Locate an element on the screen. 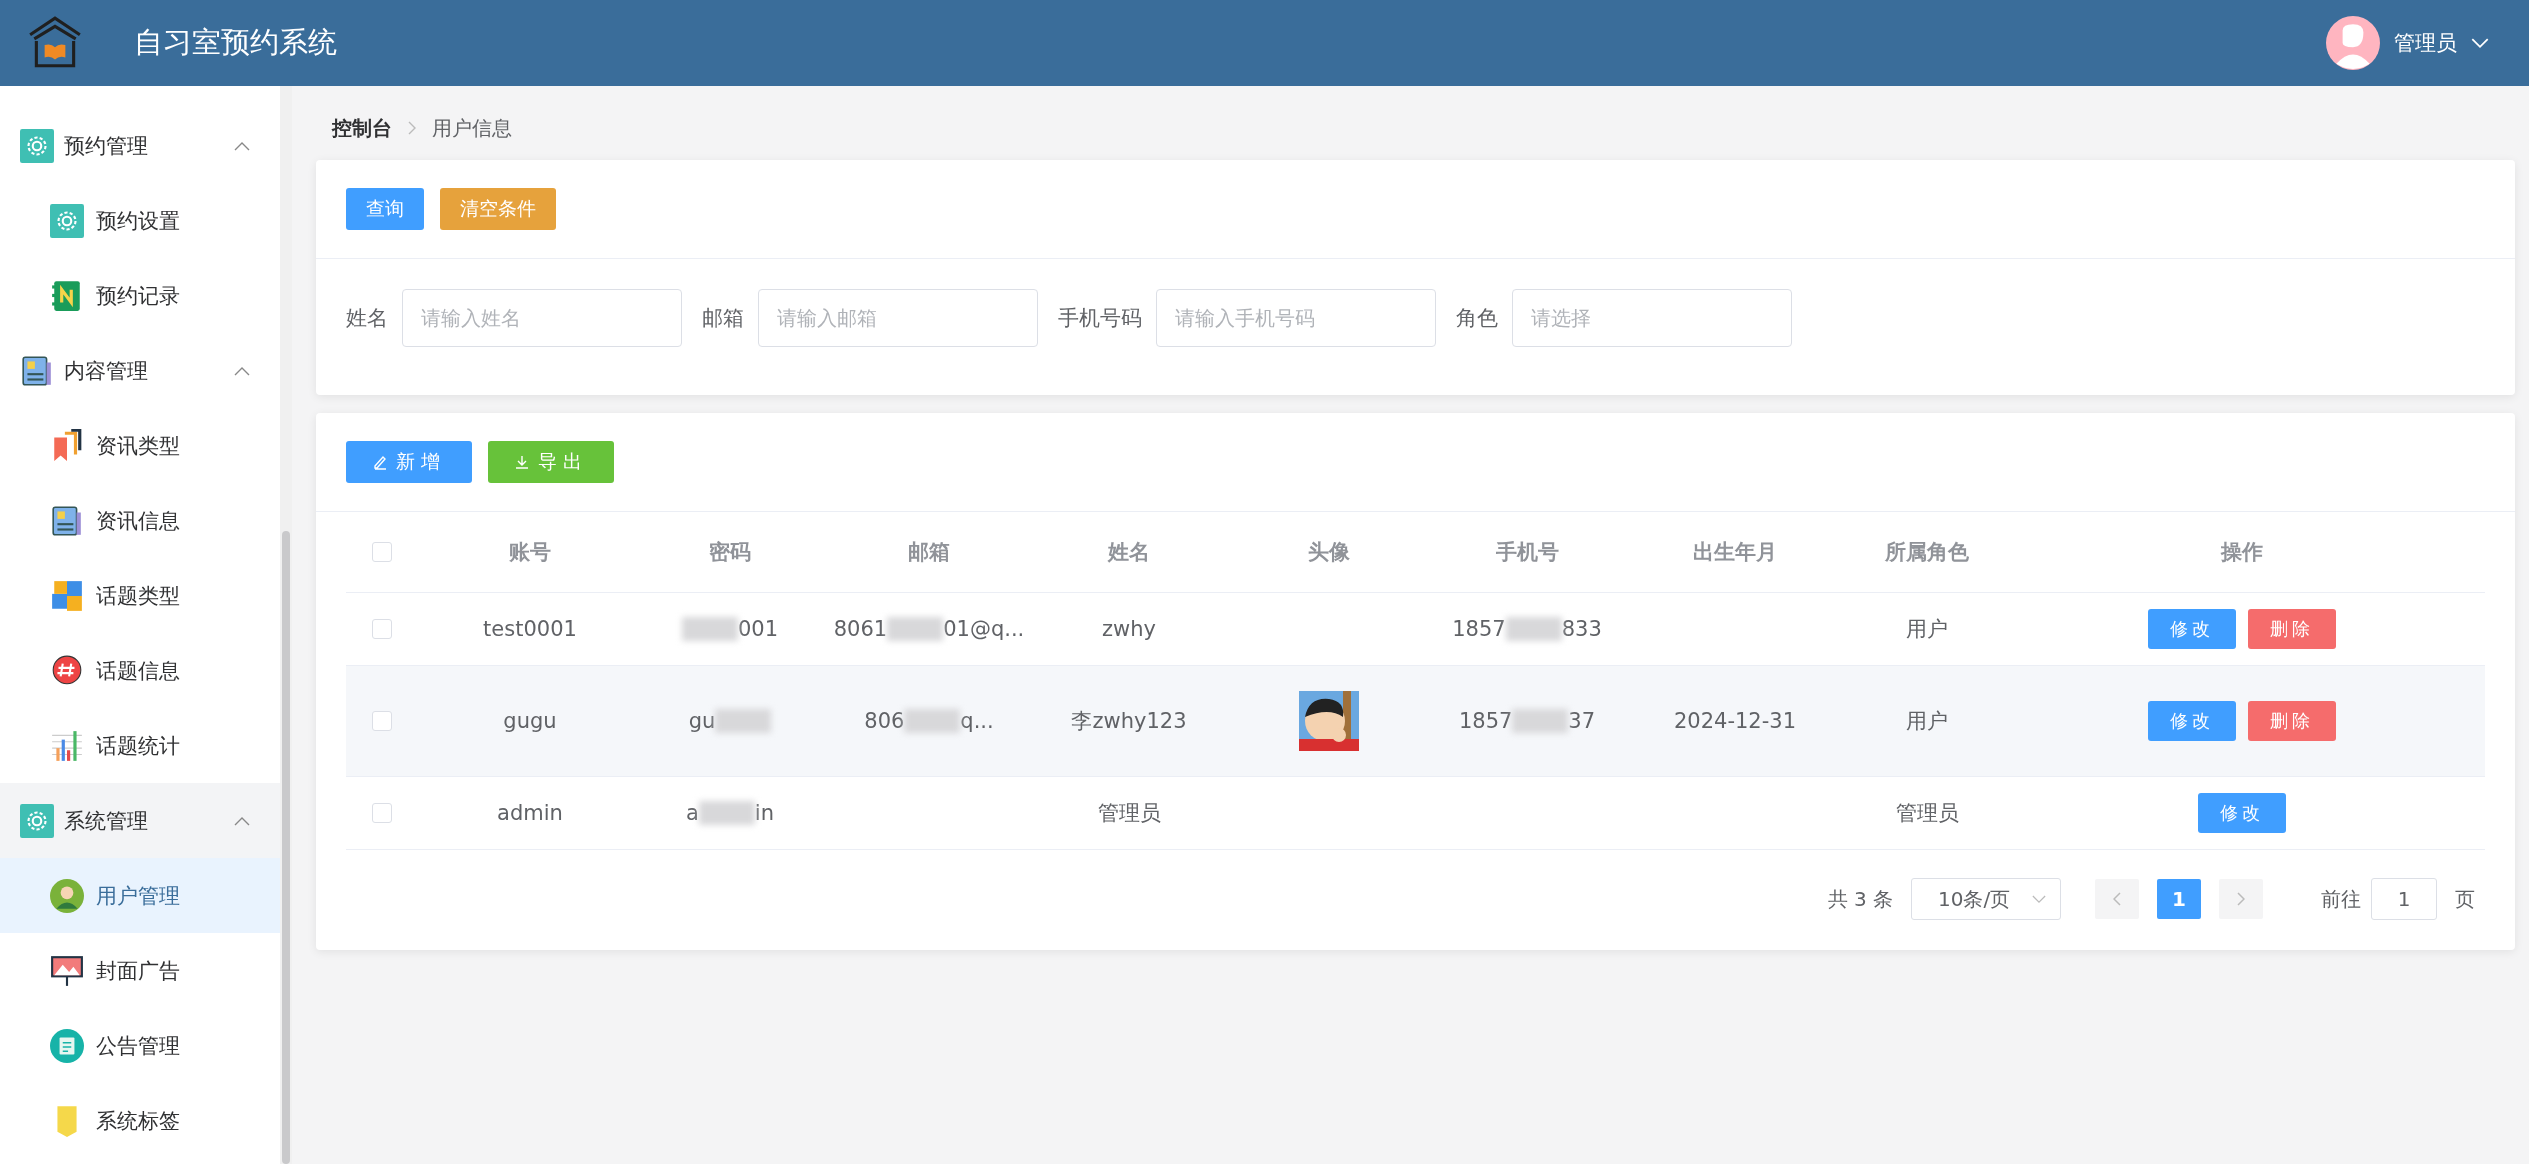 The height and width of the screenshot is (1164, 2529). column-header: 邮箱 is located at coordinates (929, 552).